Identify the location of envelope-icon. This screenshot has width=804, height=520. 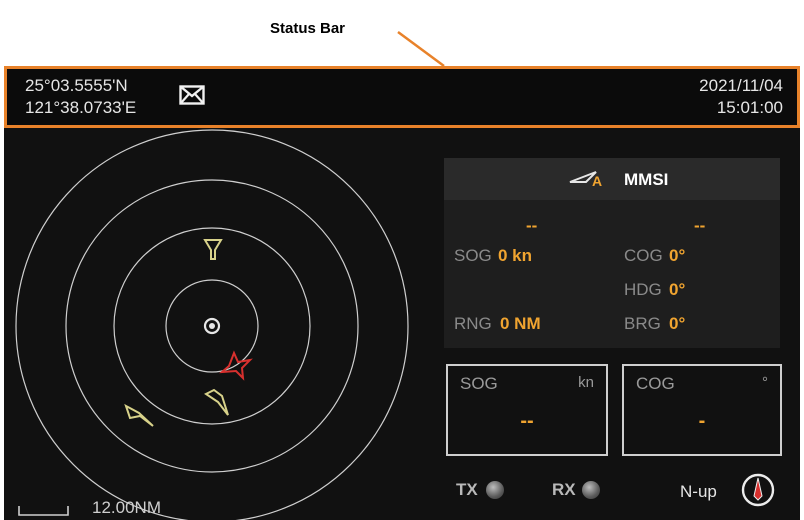
(192, 95).